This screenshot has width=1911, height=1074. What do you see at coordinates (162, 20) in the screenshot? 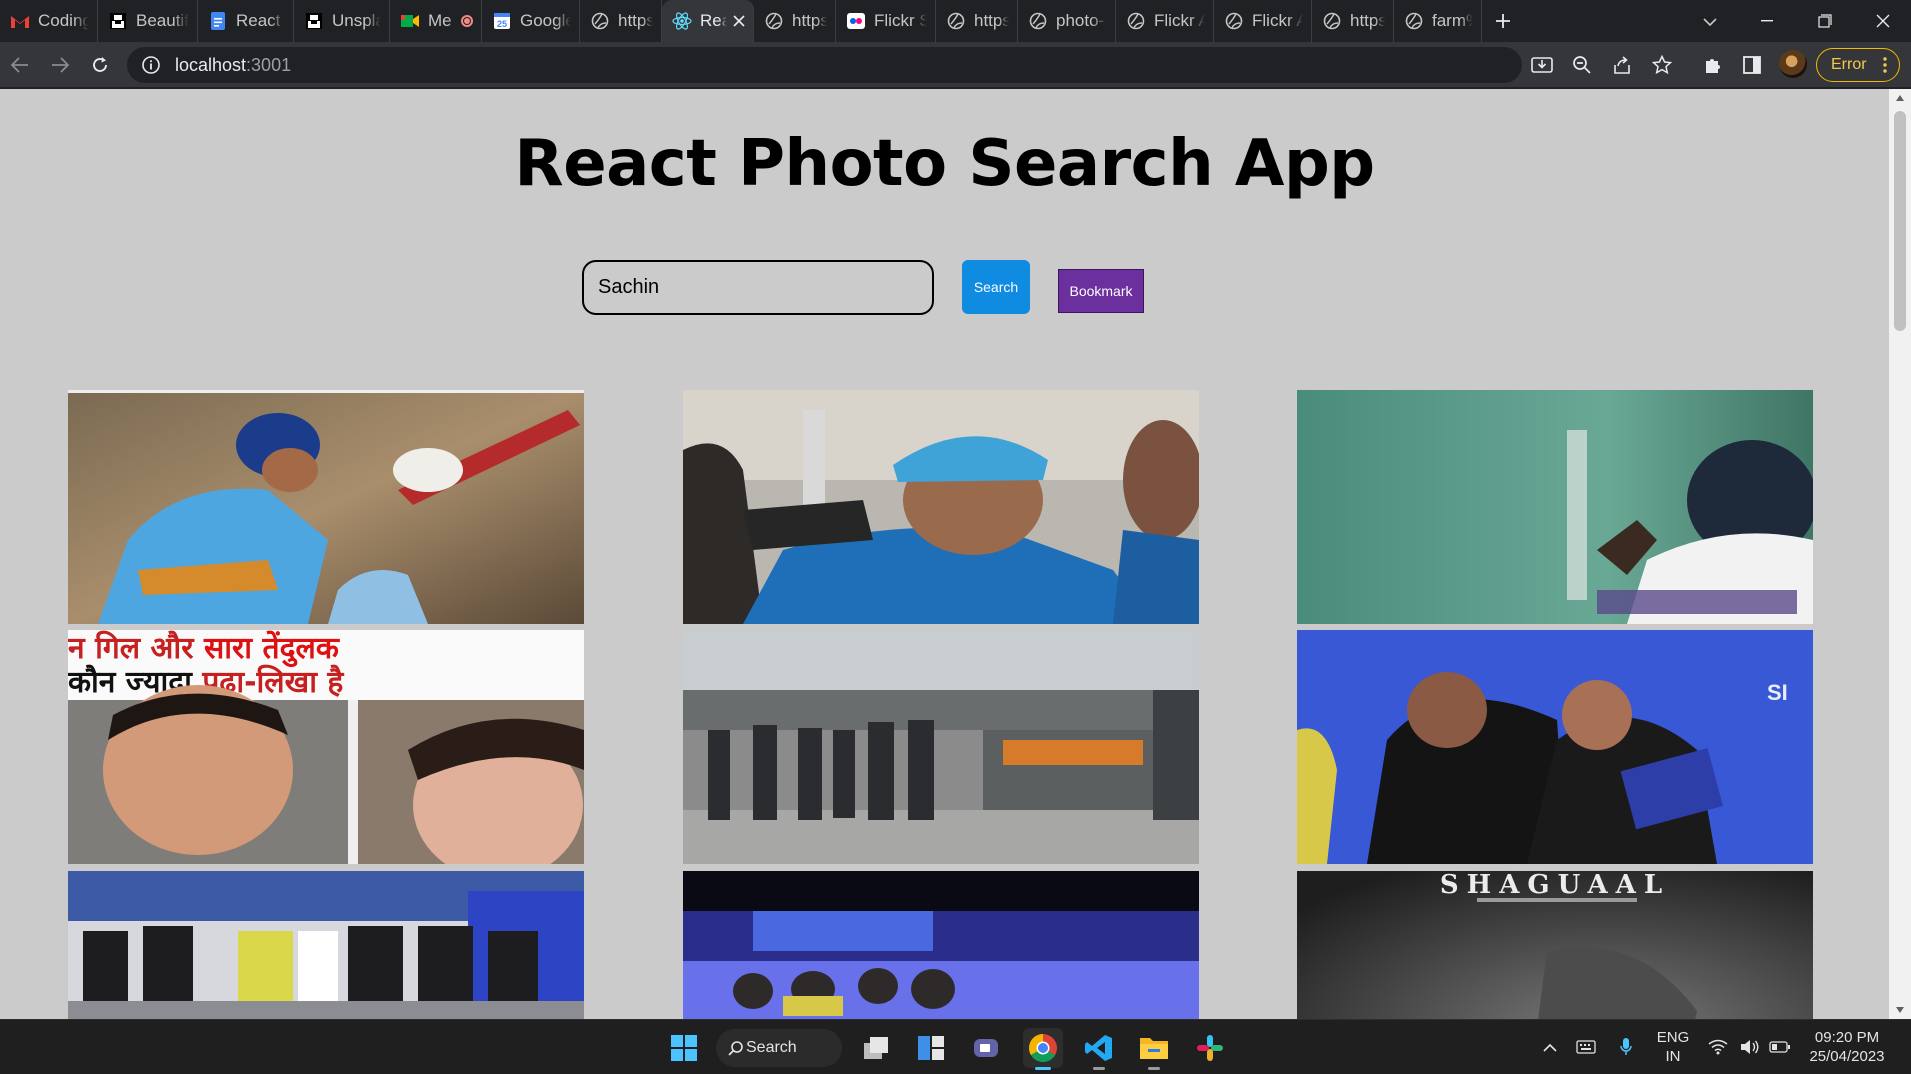
I see `tab-label: Beautif` at bounding box center [162, 20].